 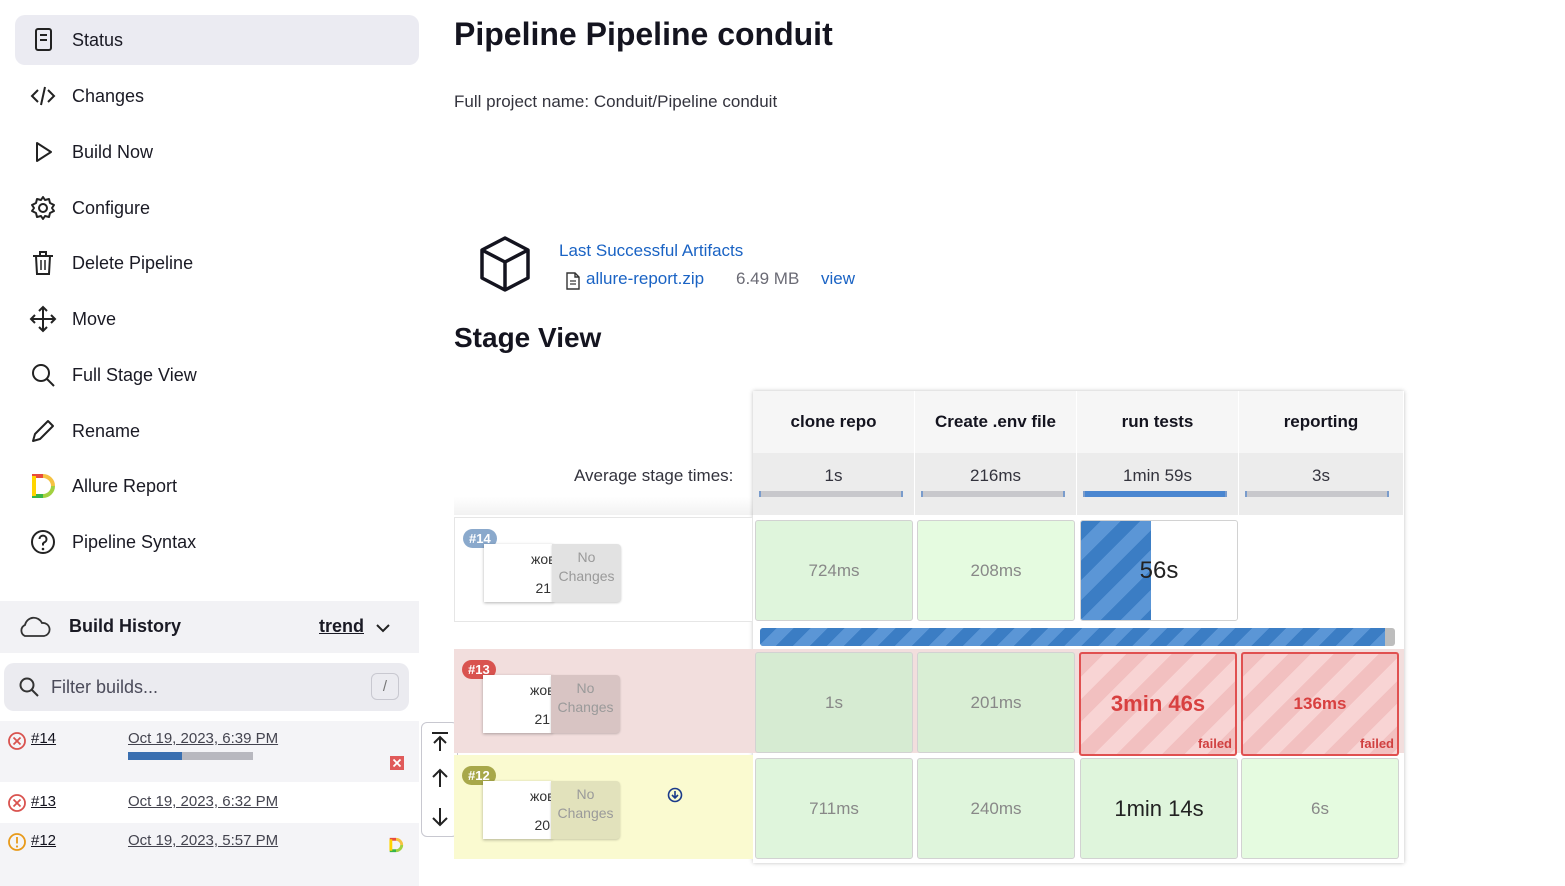 I want to click on stage-cell-running: 56s, so click(x=1159, y=570).